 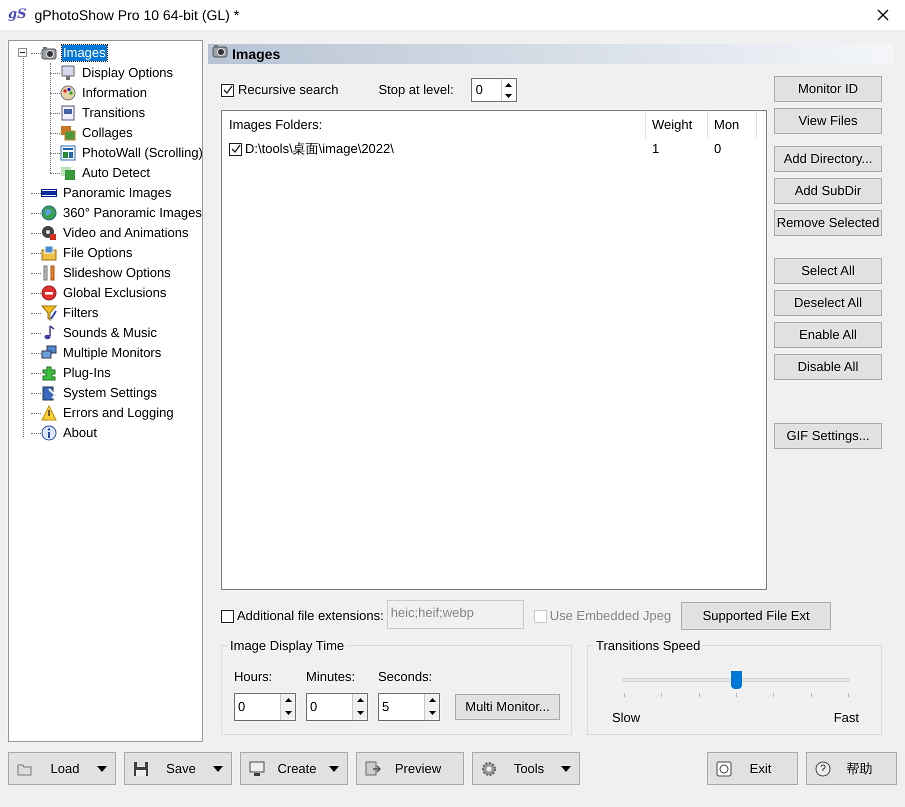 What do you see at coordinates (68, 173) in the screenshot?
I see `layers-icon` at bounding box center [68, 173].